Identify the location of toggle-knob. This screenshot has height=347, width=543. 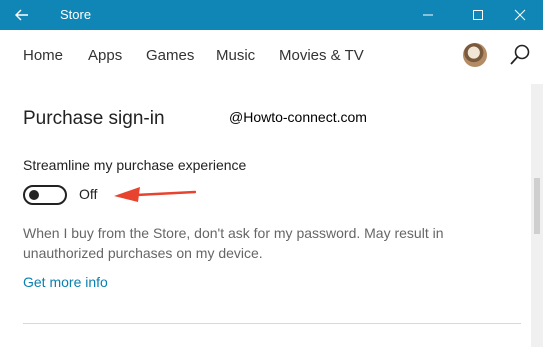
(34, 195).